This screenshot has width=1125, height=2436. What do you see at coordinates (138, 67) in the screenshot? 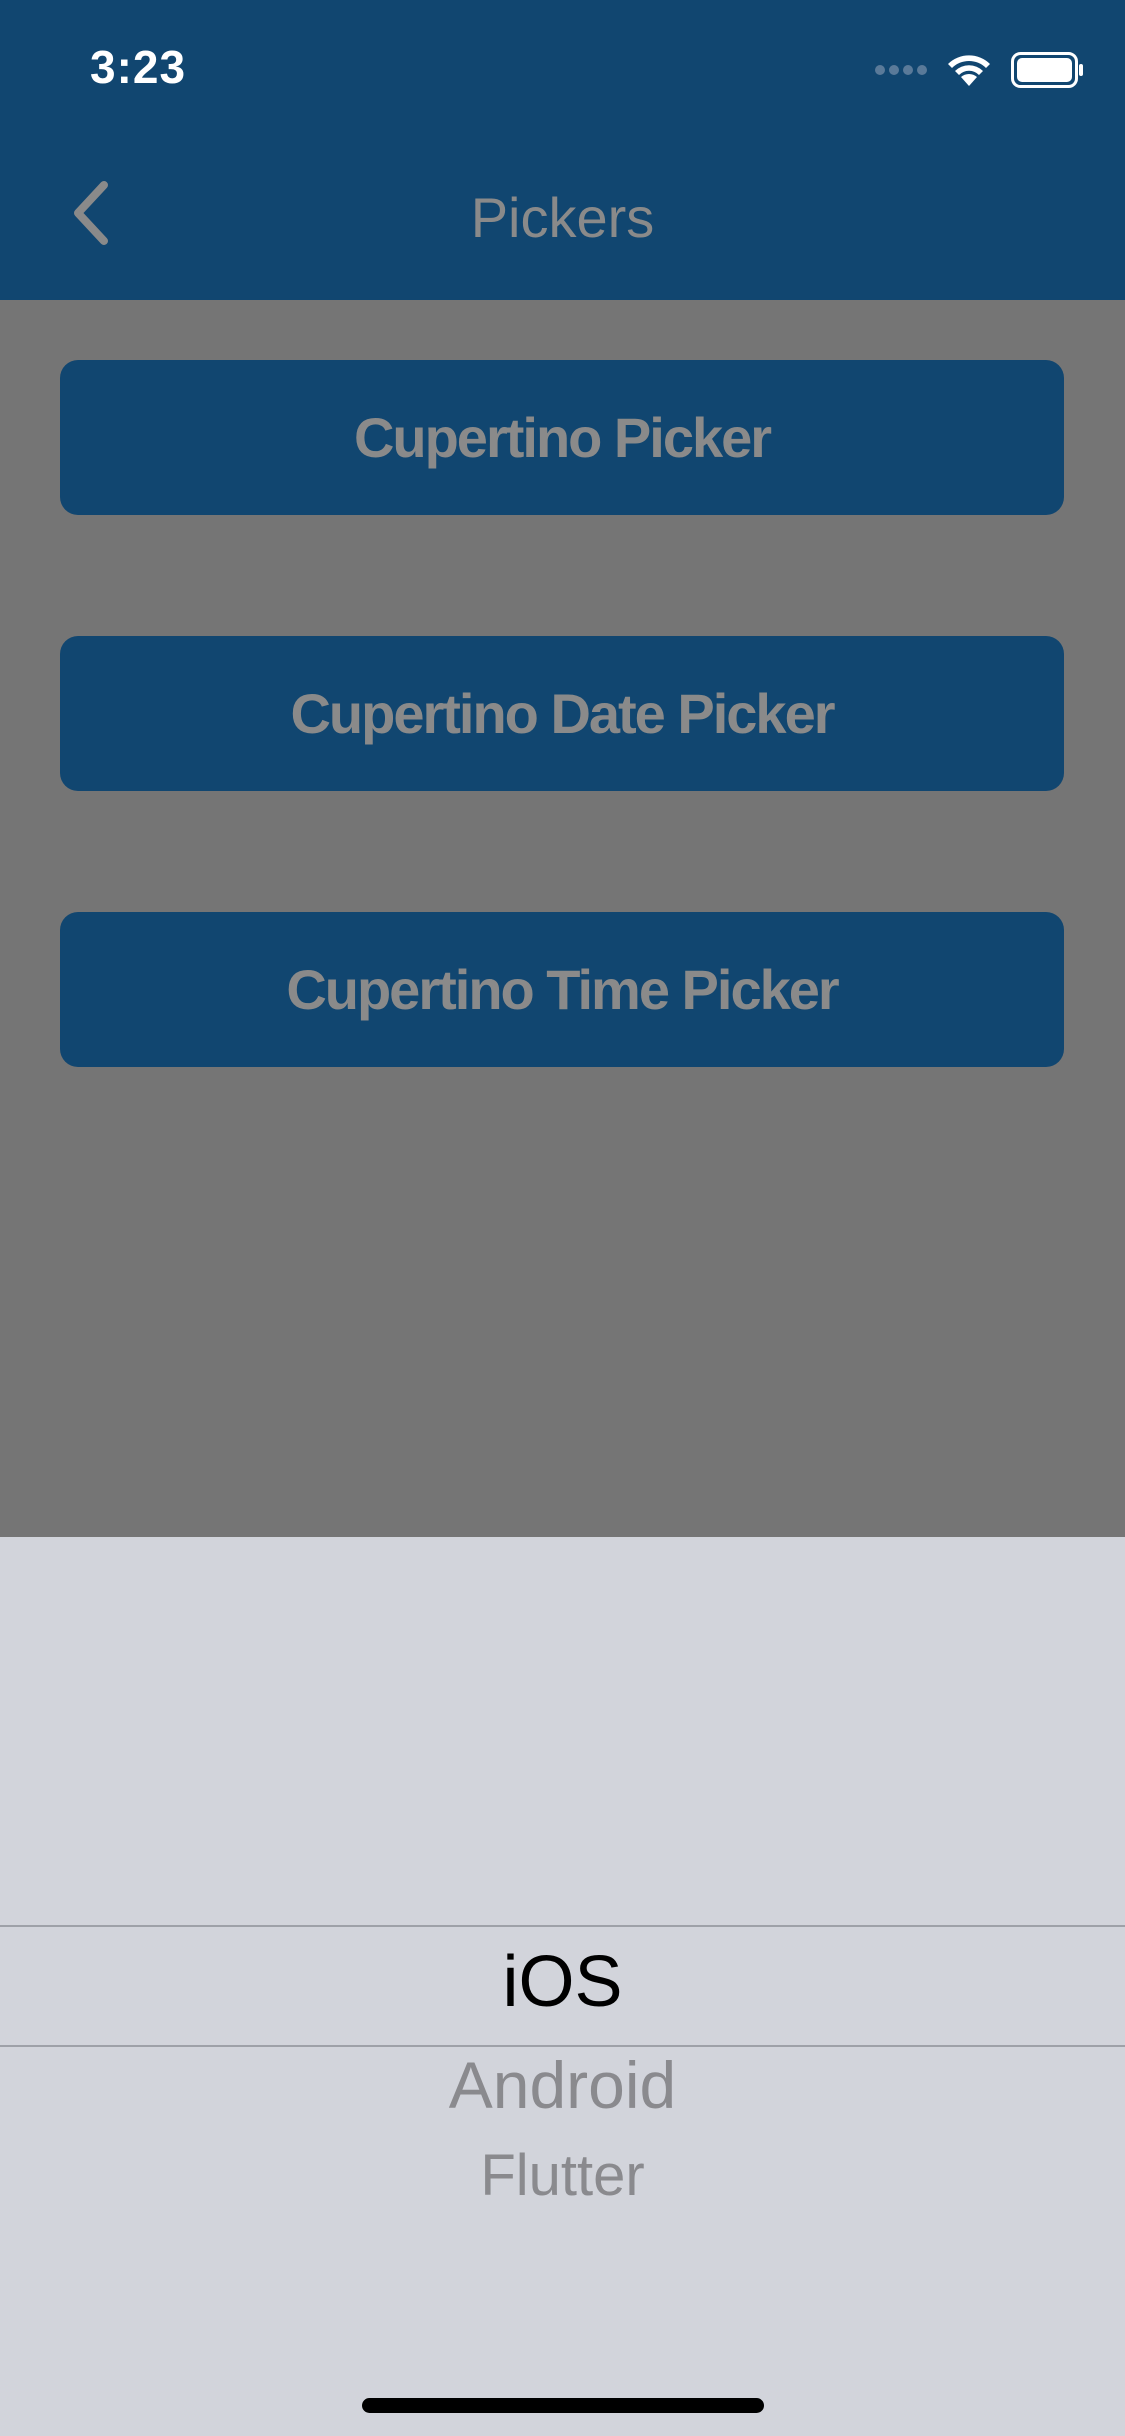
I see `status-time: 3:23` at bounding box center [138, 67].